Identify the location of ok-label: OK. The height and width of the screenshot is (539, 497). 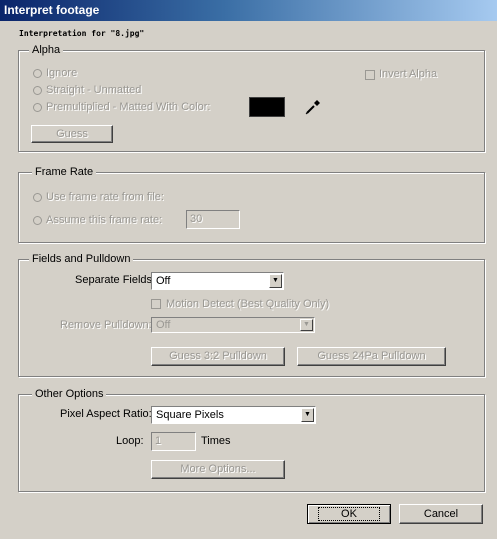
(349, 514).